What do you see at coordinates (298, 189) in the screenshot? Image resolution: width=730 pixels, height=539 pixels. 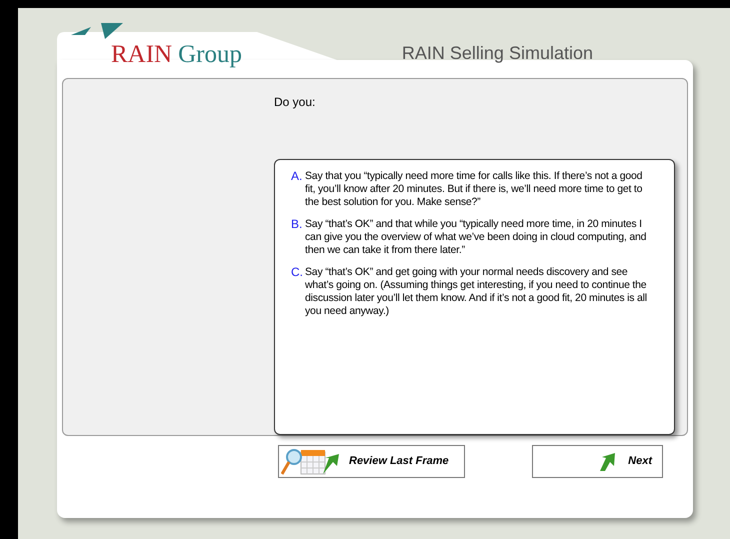 I see `option-letter: A.` at bounding box center [298, 189].